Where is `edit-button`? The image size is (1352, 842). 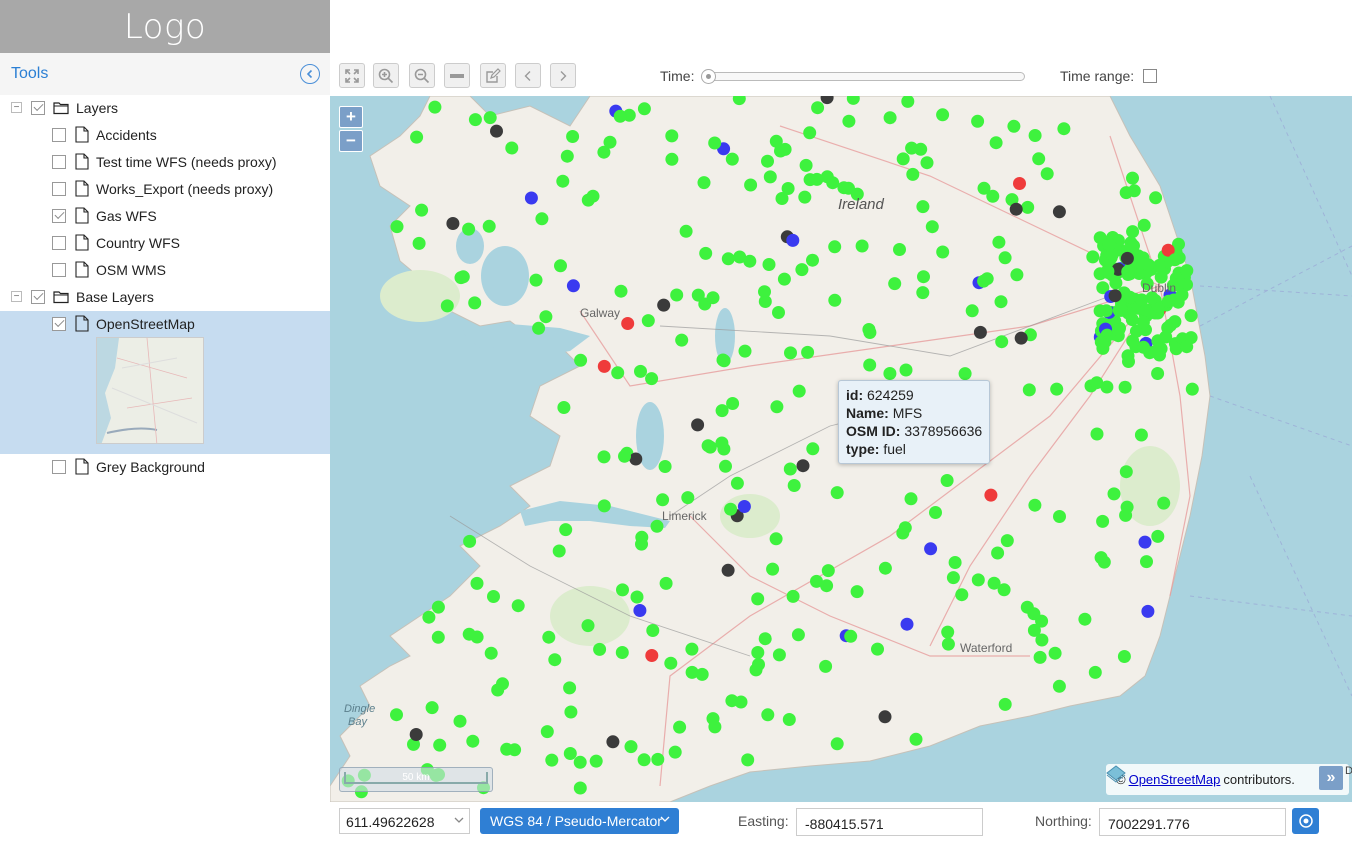
edit-button is located at coordinates (493, 75).